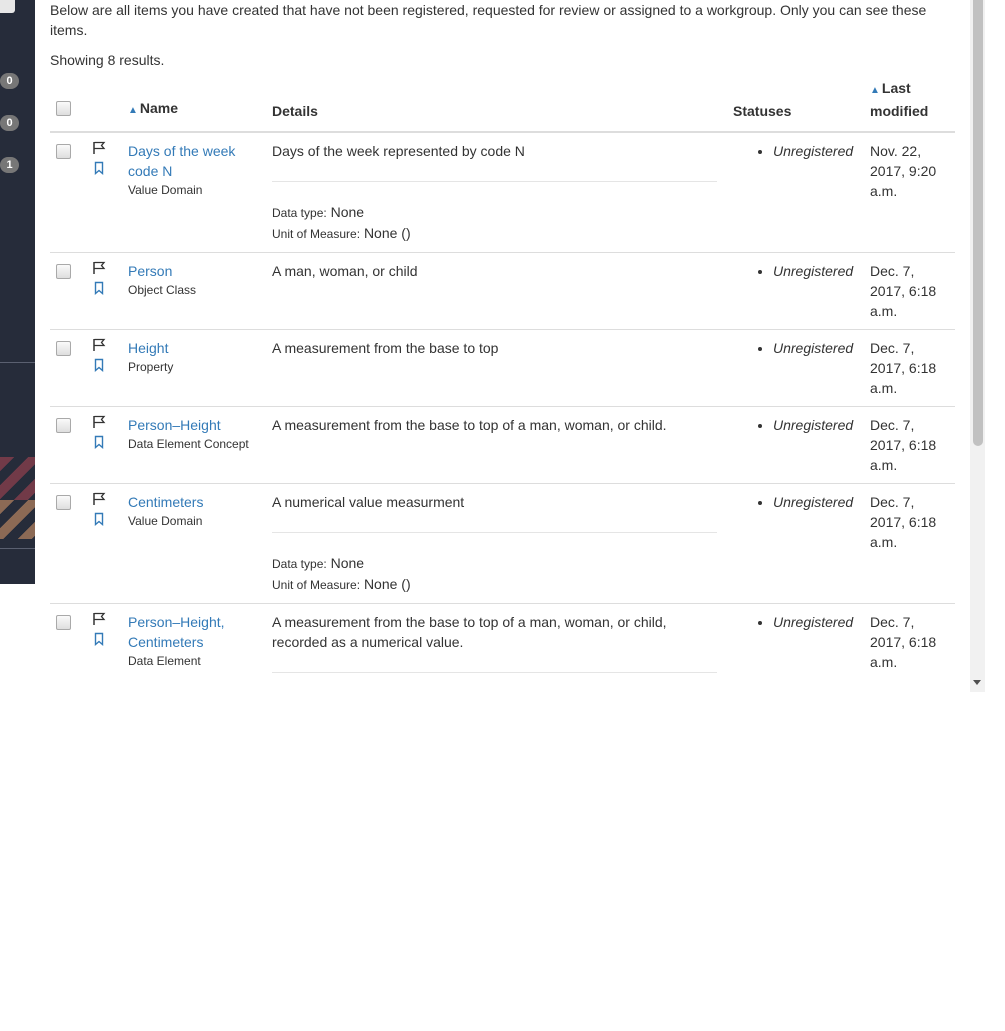  Describe the element at coordinates (63, 108) in the screenshot. I see `select-all-checkbox` at that location.